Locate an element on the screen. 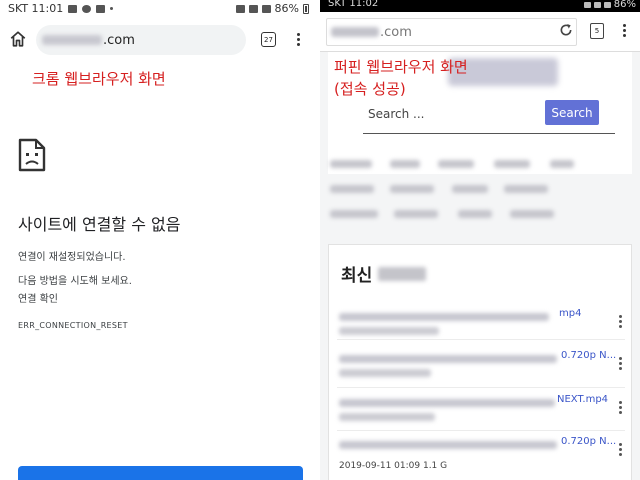 This screenshot has height=480, width=640. chrome-caption: 크롬 웹브라우저 화면 is located at coordinates (99, 79).